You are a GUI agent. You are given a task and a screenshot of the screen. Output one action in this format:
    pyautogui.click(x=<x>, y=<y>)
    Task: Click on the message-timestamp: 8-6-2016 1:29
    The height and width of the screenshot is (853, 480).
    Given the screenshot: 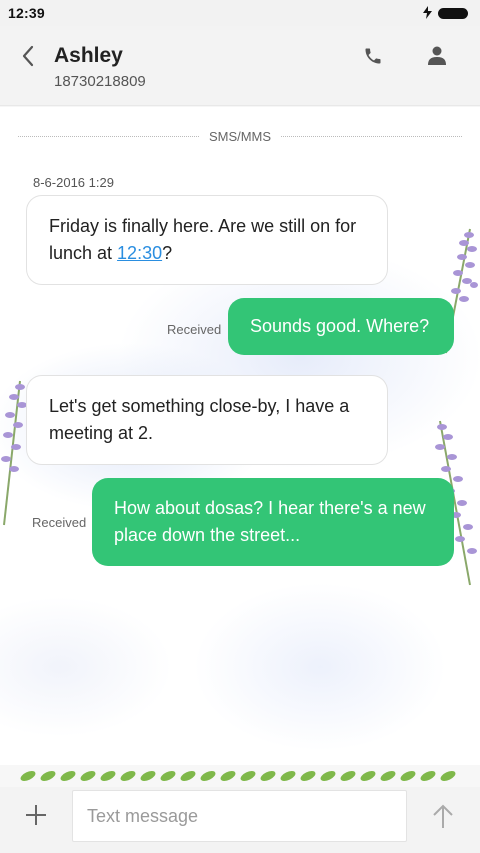 What is the action you would take?
    pyautogui.click(x=73, y=182)
    